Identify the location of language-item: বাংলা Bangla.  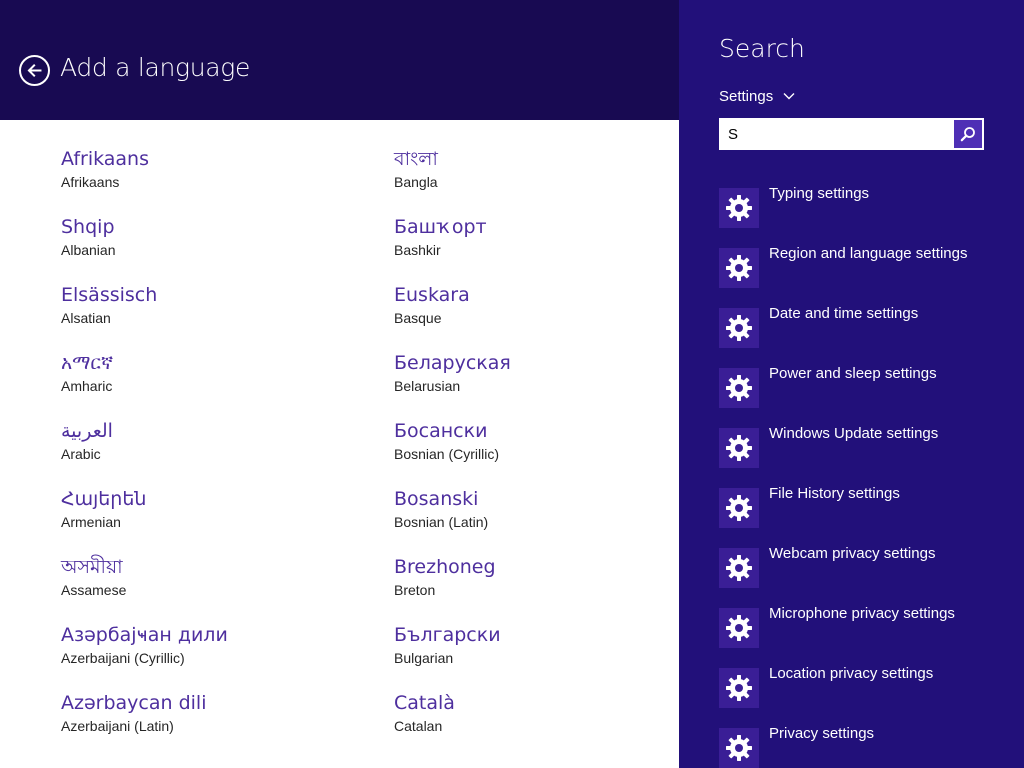
(534, 174).